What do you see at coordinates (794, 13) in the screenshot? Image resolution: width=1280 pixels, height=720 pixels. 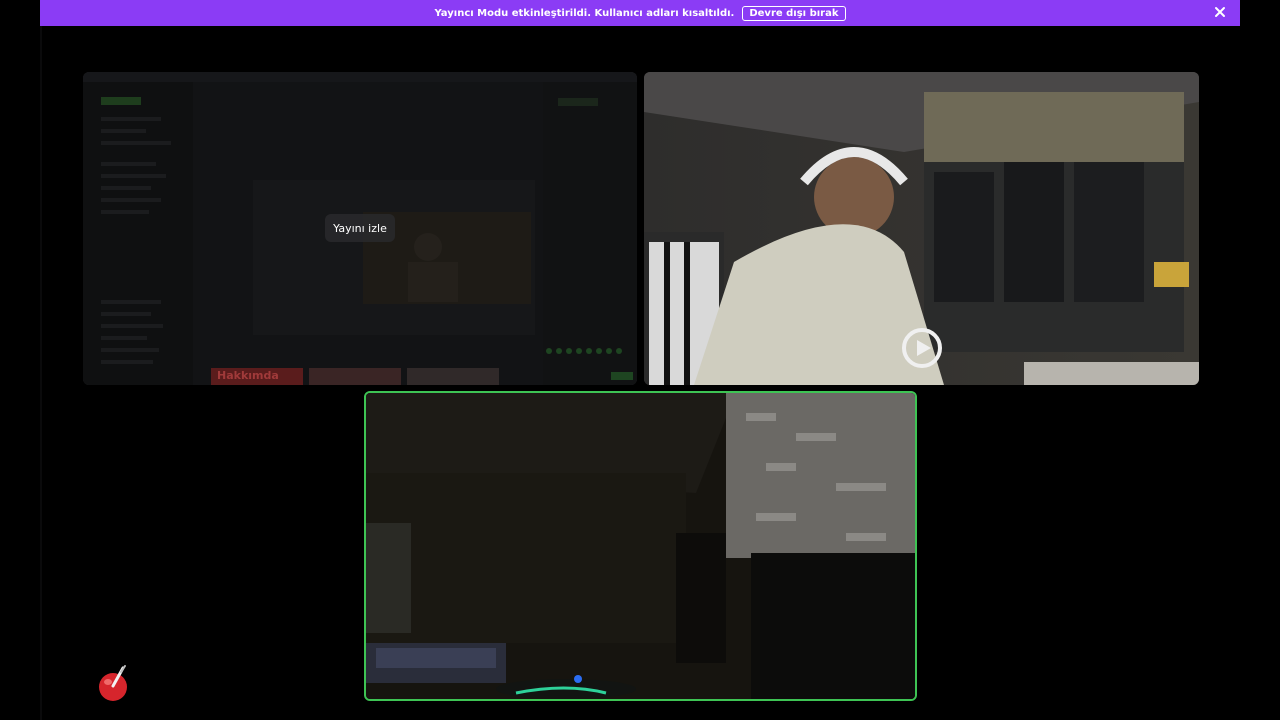 I see `disable-streamer-mode-button: Devre dışı bırak` at bounding box center [794, 13].